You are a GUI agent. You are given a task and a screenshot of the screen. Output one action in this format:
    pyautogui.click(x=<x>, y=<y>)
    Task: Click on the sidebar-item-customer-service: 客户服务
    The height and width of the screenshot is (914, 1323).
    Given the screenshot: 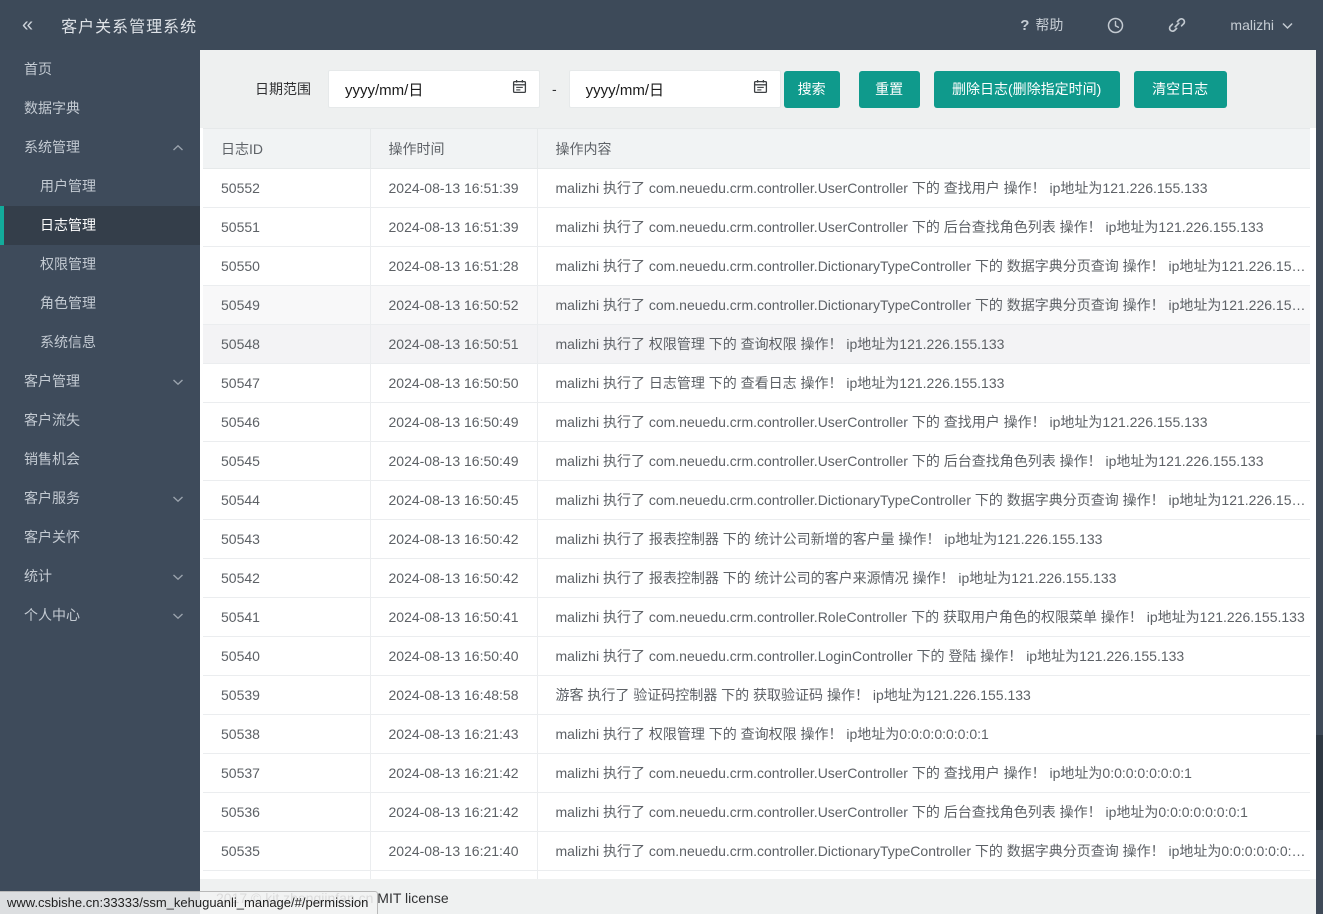 What is the action you would take?
    pyautogui.click(x=100, y=498)
    